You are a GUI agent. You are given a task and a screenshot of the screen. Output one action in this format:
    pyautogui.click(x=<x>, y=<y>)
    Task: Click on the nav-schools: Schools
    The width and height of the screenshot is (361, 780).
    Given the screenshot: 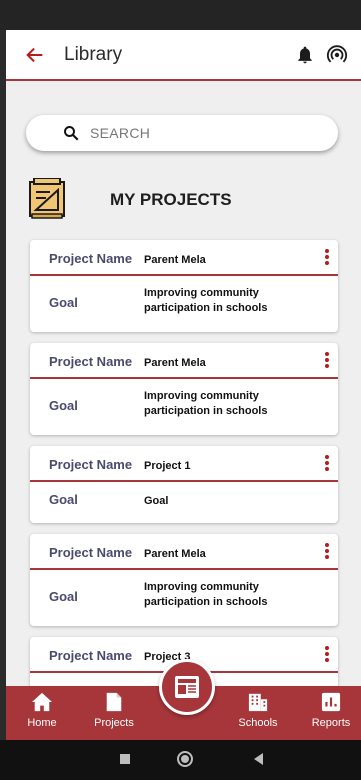 What is the action you would take?
    pyautogui.click(x=258, y=710)
    